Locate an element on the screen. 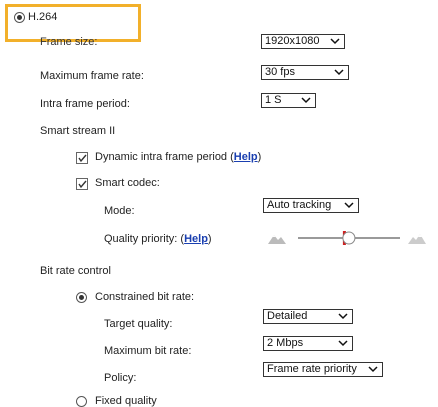  target-quality-label: Target quality: is located at coordinates (138, 324).